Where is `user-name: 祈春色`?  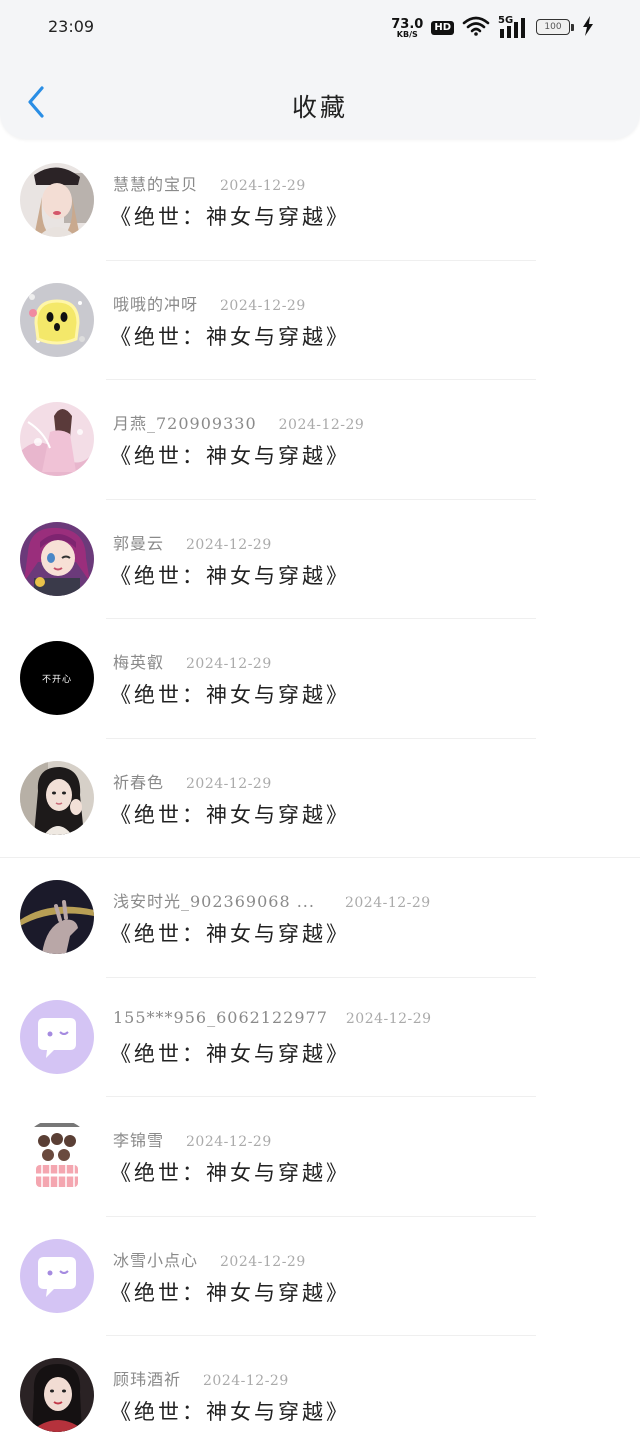 user-name: 祈春色 is located at coordinates (139, 782).